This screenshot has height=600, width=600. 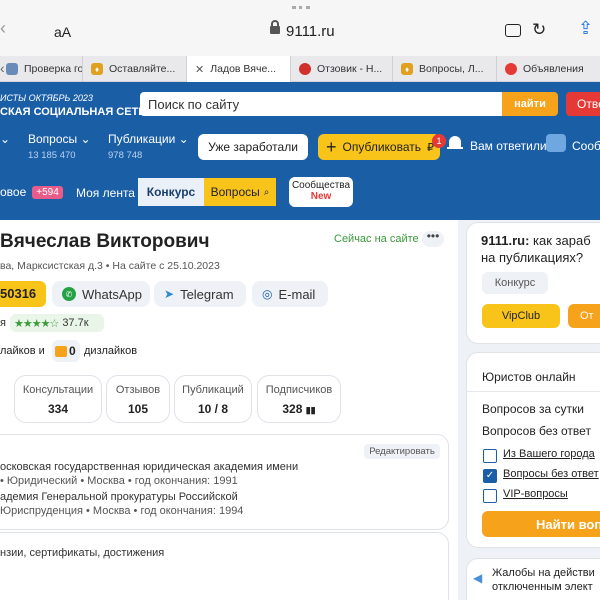 What do you see at coordinates (455, 143) in the screenshot?
I see `bell-icon` at bounding box center [455, 143].